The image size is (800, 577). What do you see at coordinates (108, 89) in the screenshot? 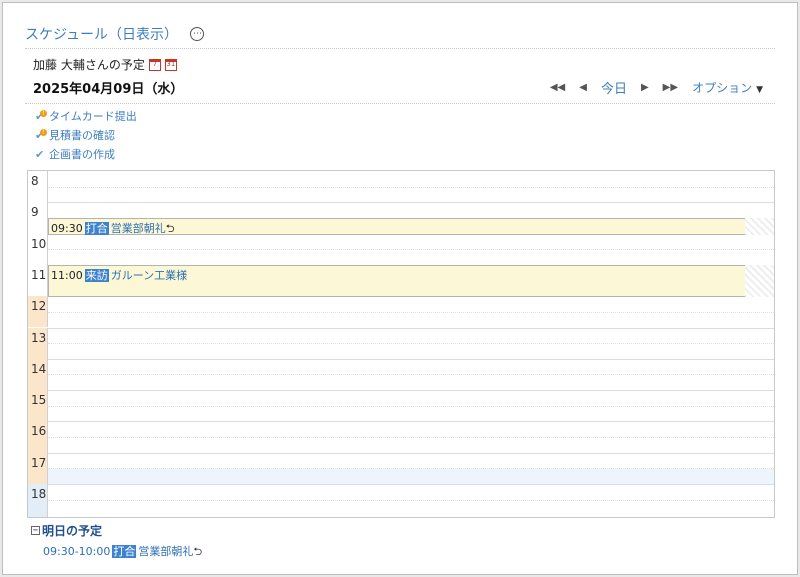
I see `current-date: 2025年04月09日（水）` at bounding box center [108, 89].